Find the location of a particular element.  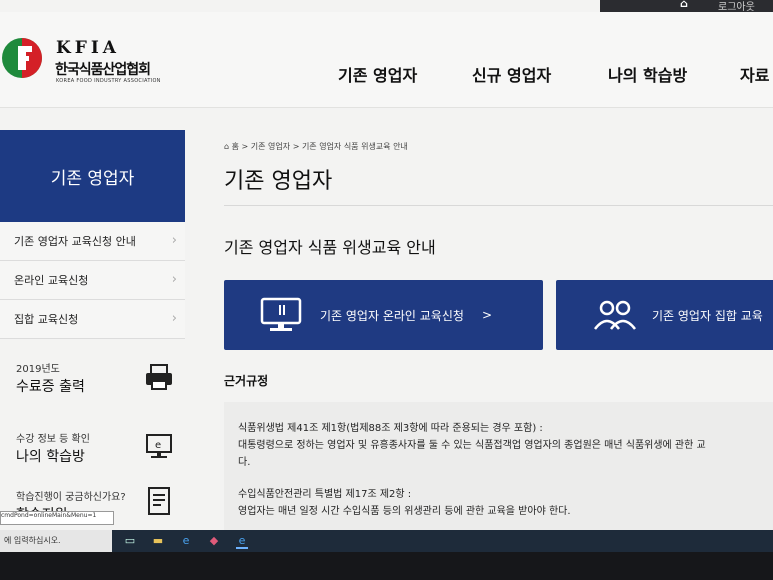

computer-icon is located at coordinates (281, 314).